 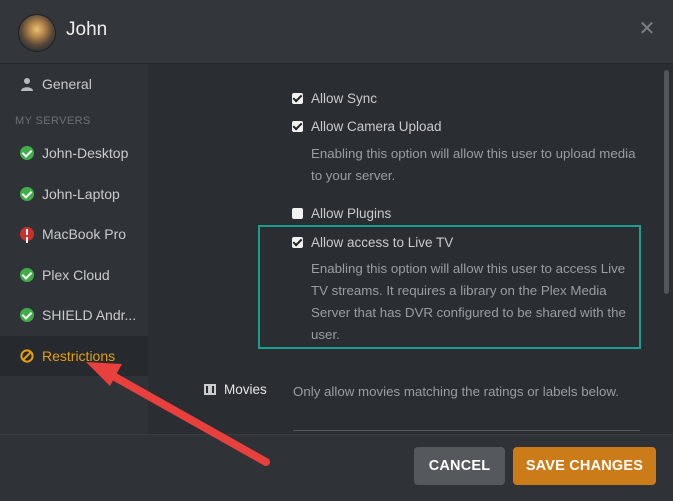 I want to click on movies-section-label: Movies, so click(x=235, y=389).